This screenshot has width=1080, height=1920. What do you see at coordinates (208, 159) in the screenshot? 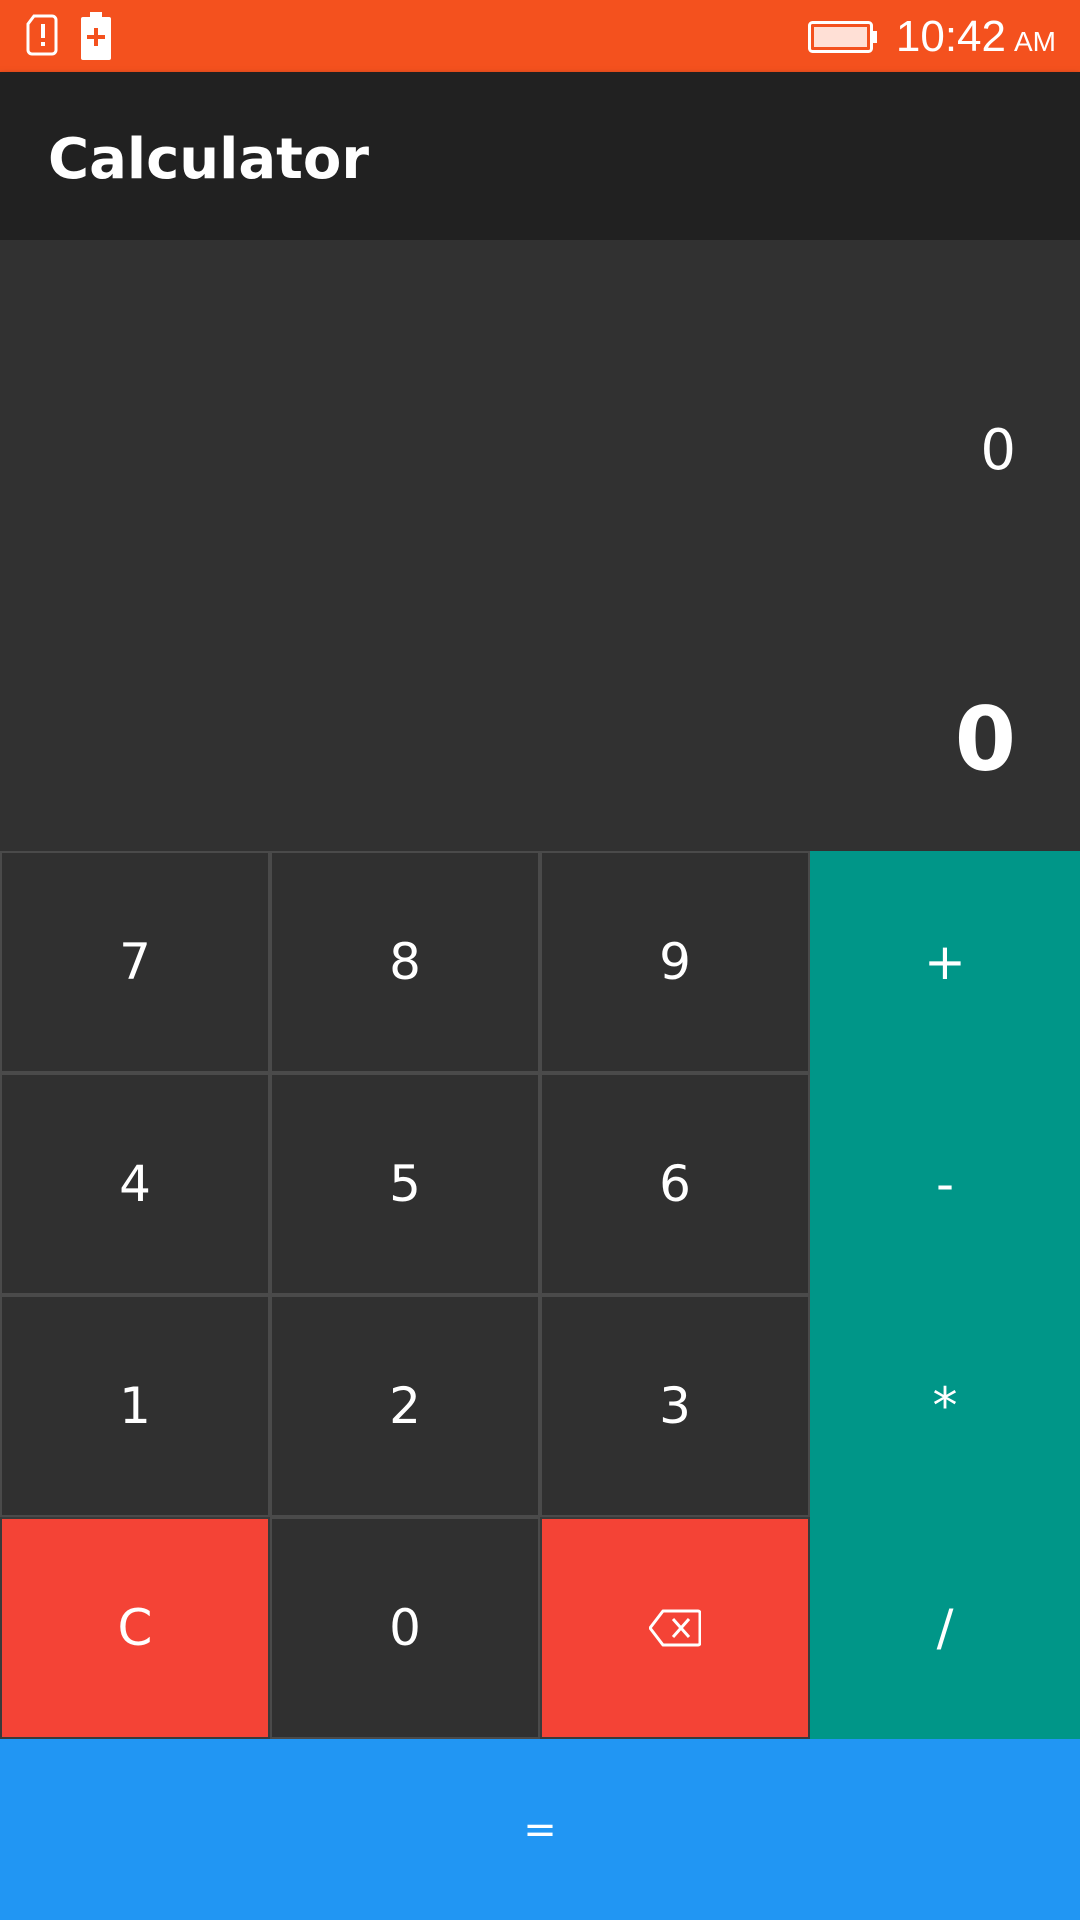
I see `app-title: Calculator` at bounding box center [208, 159].